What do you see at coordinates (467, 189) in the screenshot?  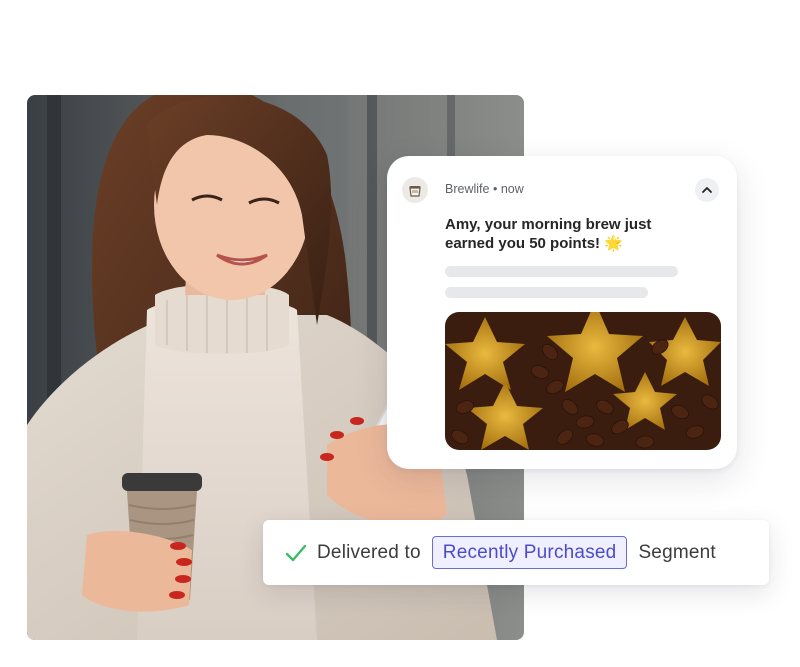 I see `app-name: Brewlife` at bounding box center [467, 189].